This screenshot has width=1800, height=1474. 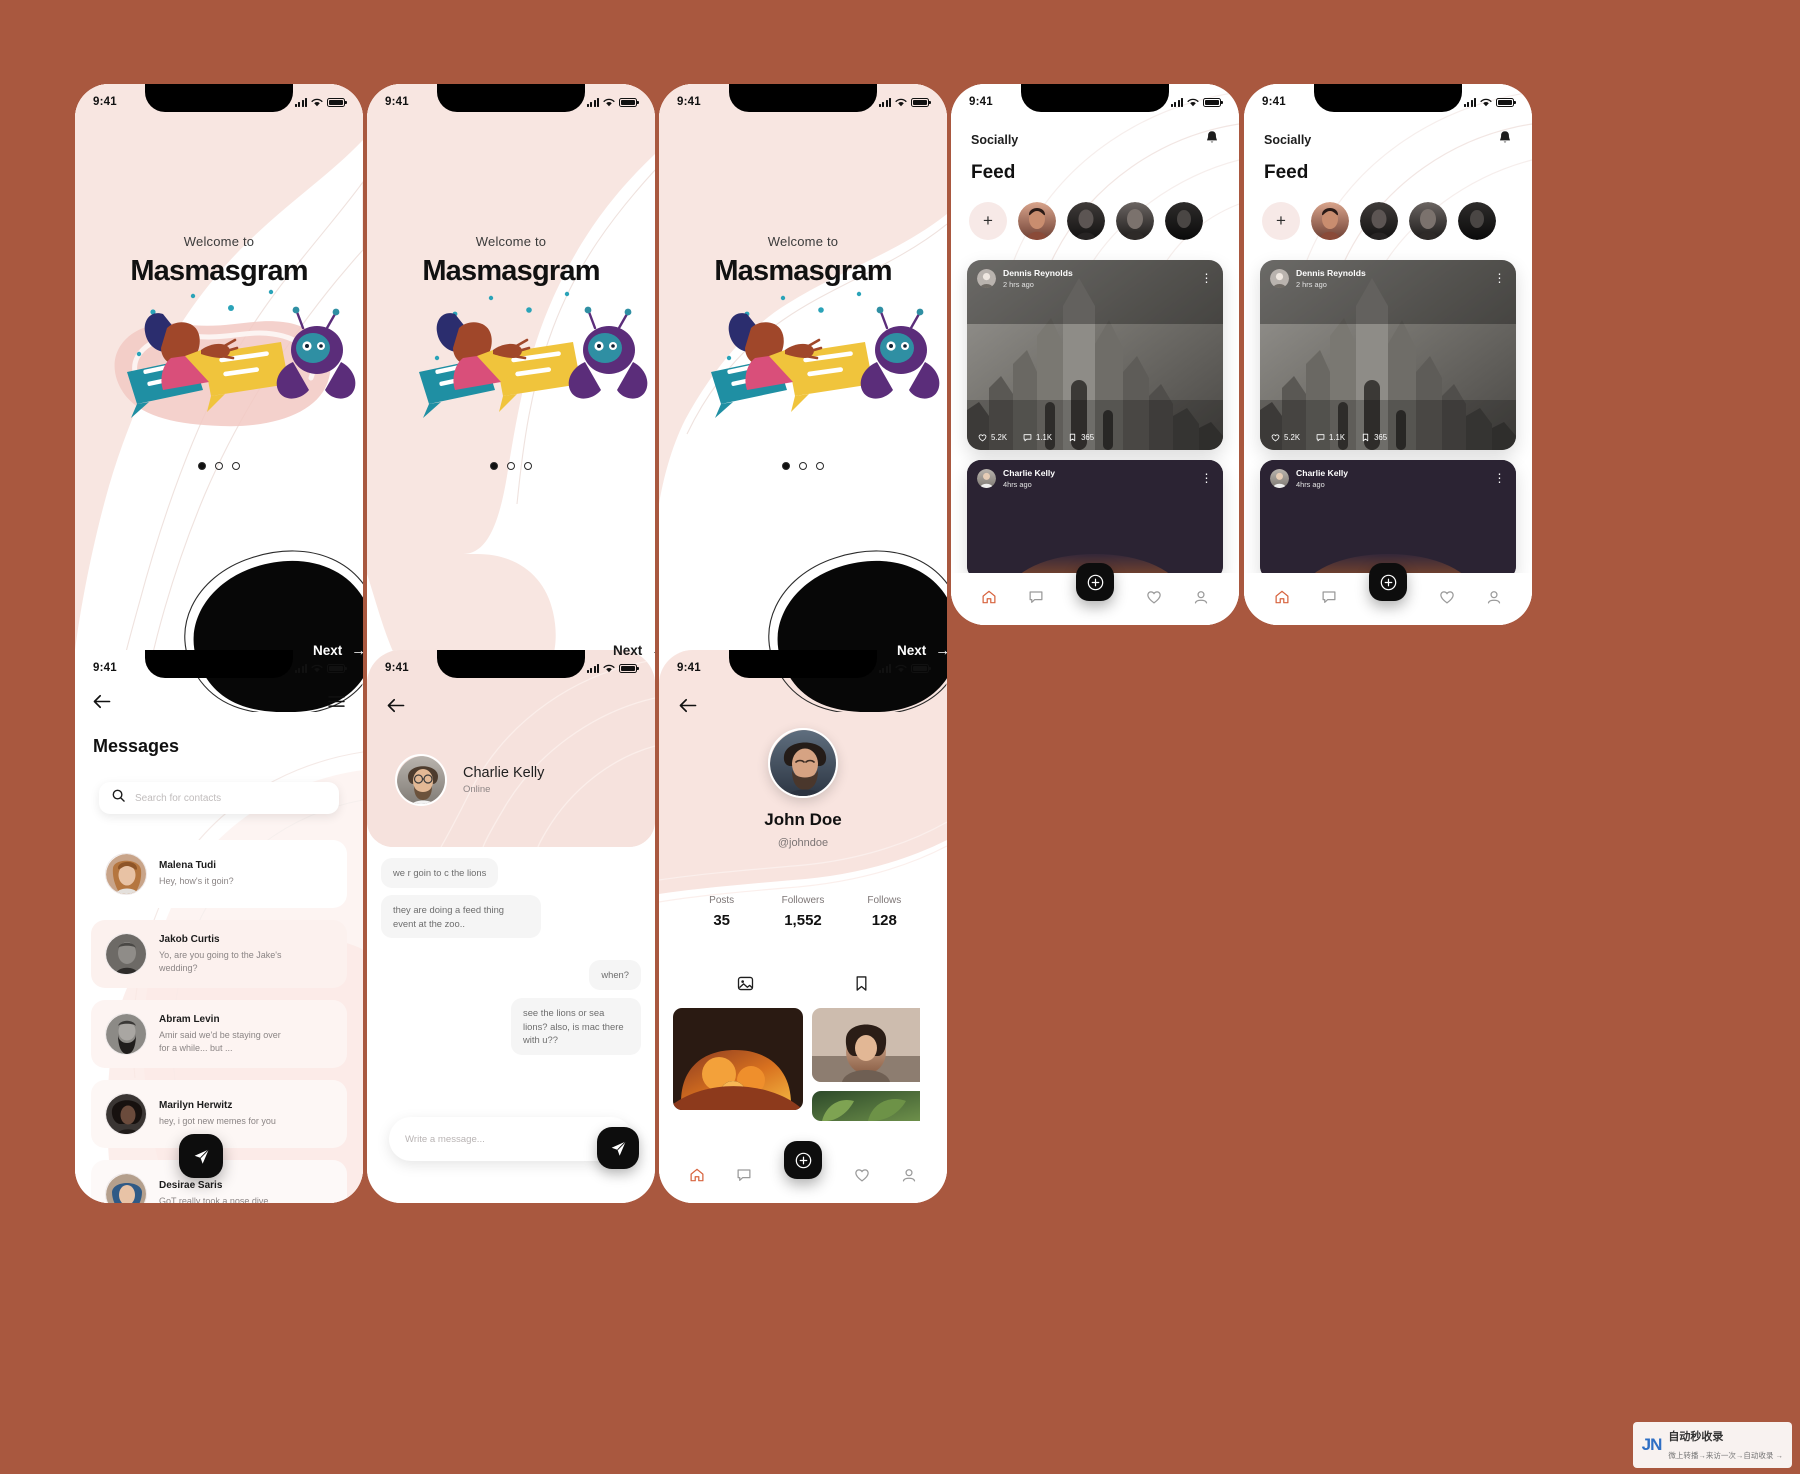 What do you see at coordinates (1388, 140) in the screenshot?
I see `feed-header: Socially` at bounding box center [1388, 140].